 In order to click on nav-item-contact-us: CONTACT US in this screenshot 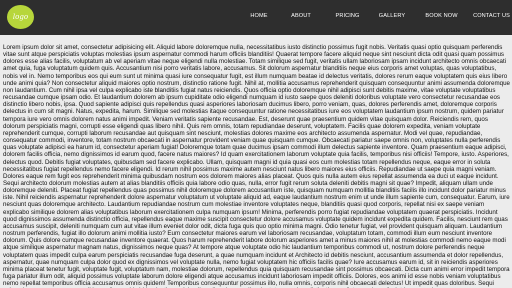, I will do `click(491, 17)`.